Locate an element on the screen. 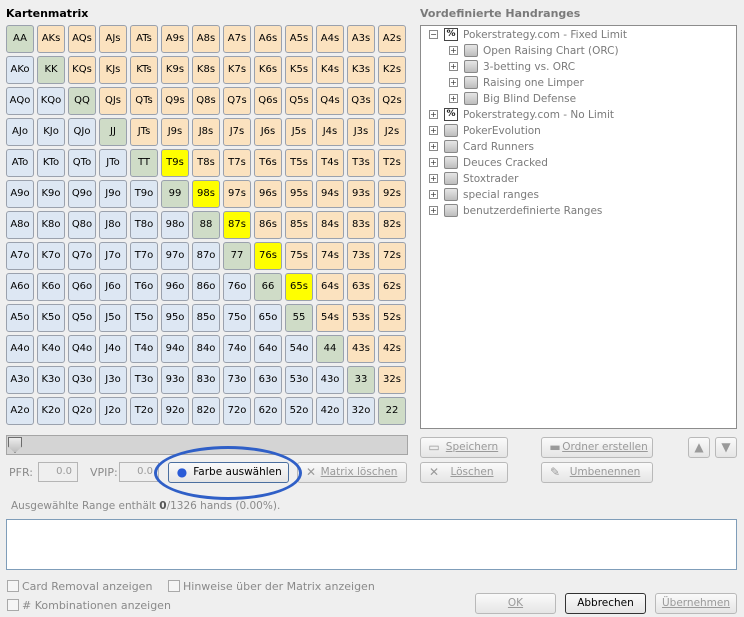 The image size is (744, 617). matrix-cell: 43s is located at coordinates (361, 349).